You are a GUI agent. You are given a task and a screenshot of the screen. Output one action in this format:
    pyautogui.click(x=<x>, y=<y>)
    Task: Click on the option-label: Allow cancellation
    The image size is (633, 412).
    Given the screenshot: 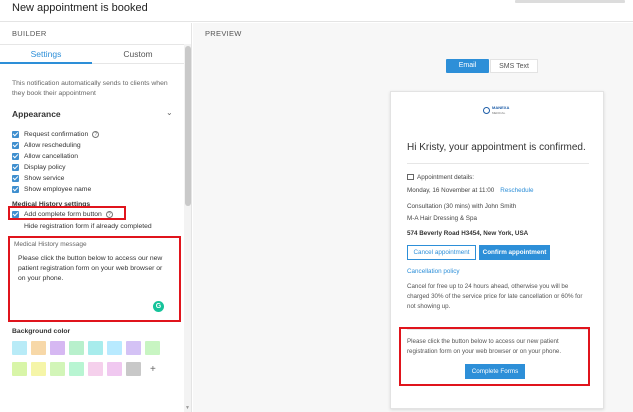 What is the action you would take?
    pyautogui.click(x=51, y=156)
    